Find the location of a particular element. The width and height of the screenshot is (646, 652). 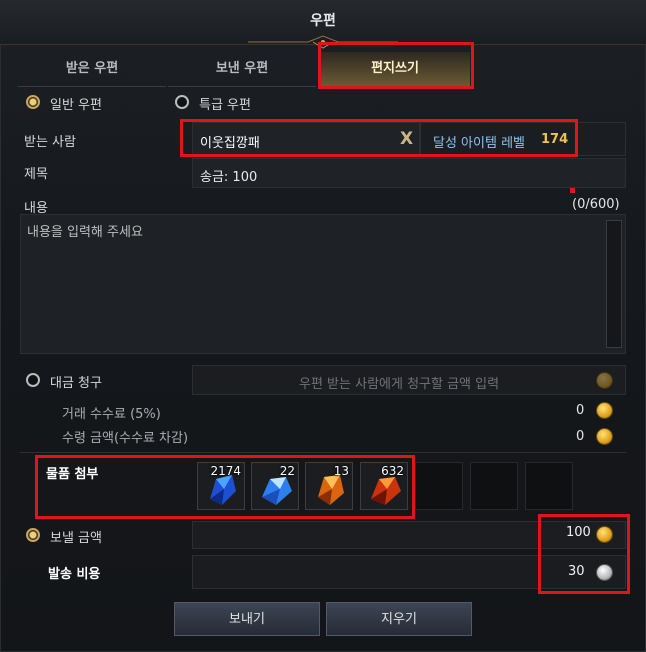

tab-received: 받은 우편 is located at coordinates (92, 69).